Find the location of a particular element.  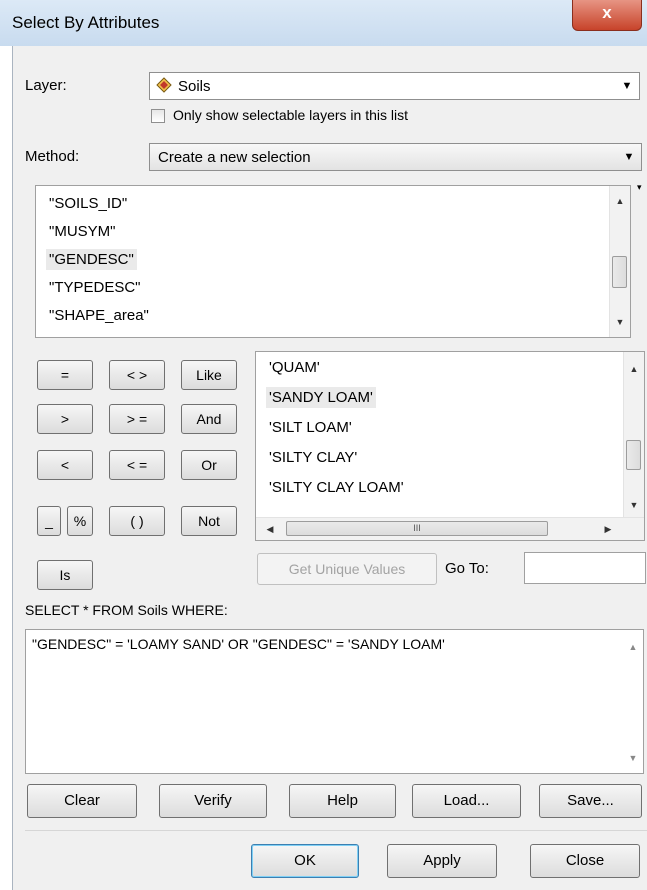

close-window-button: x is located at coordinates (607, 15).